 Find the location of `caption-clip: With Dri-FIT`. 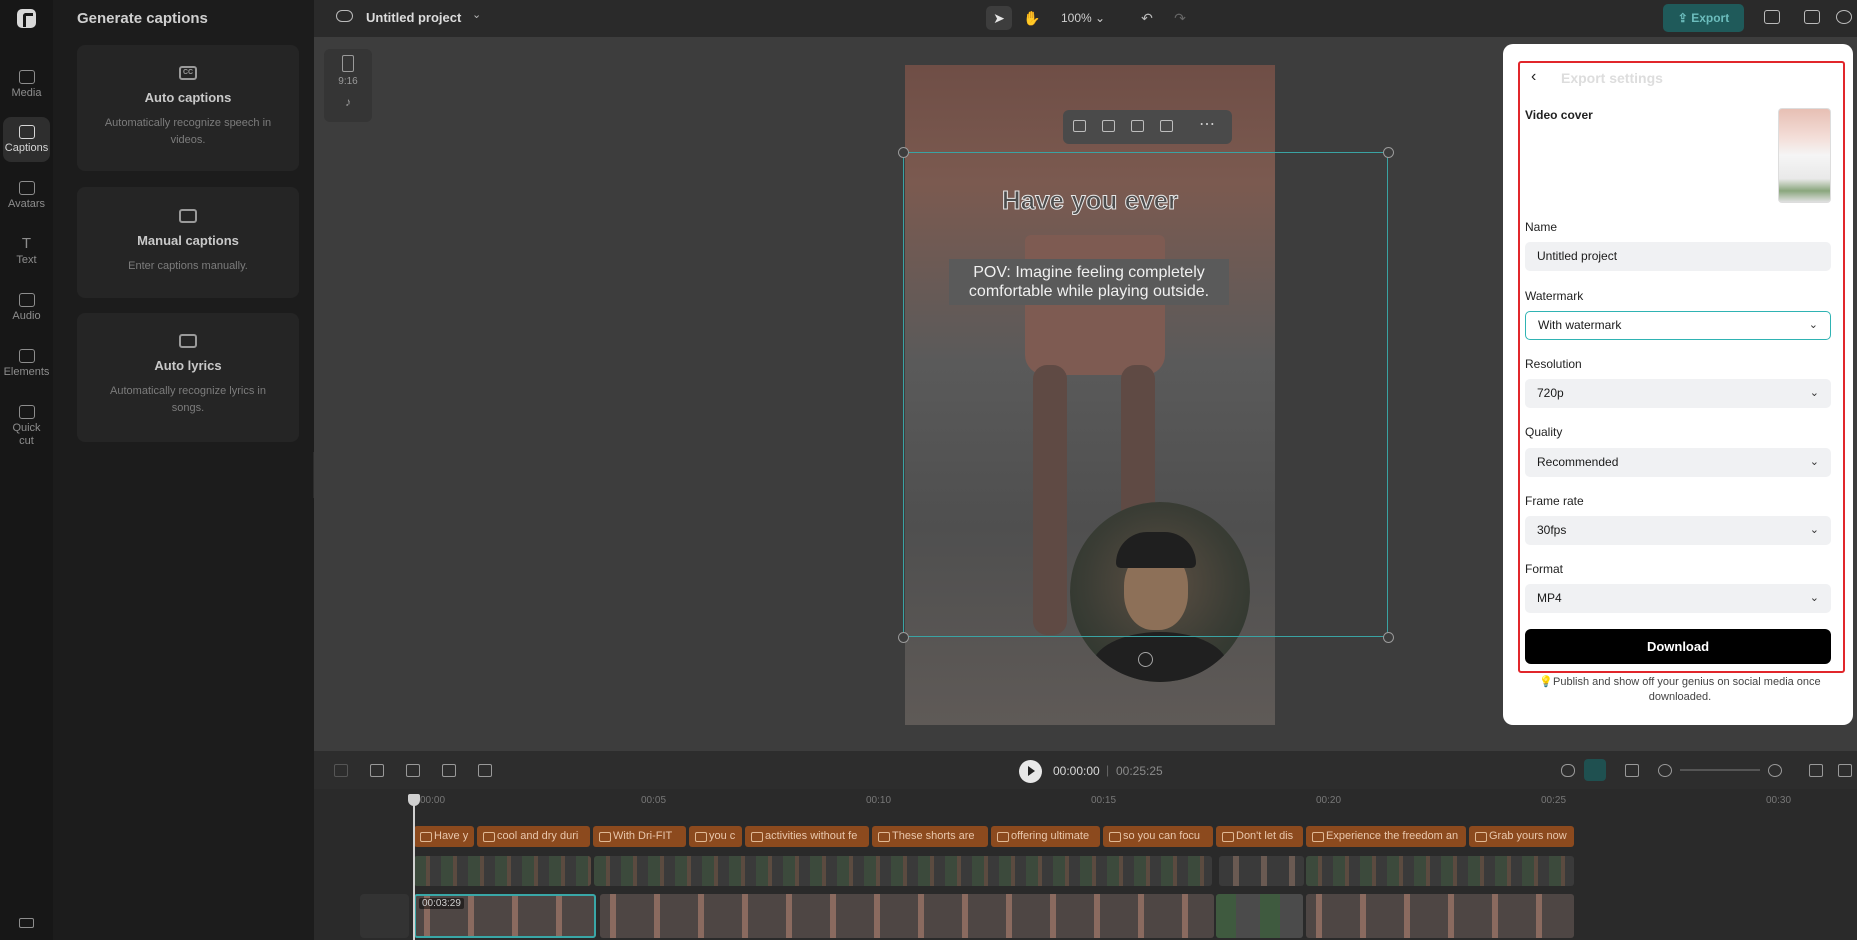

caption-clip: With Dri-FIT is located at coordinates (639, 836).